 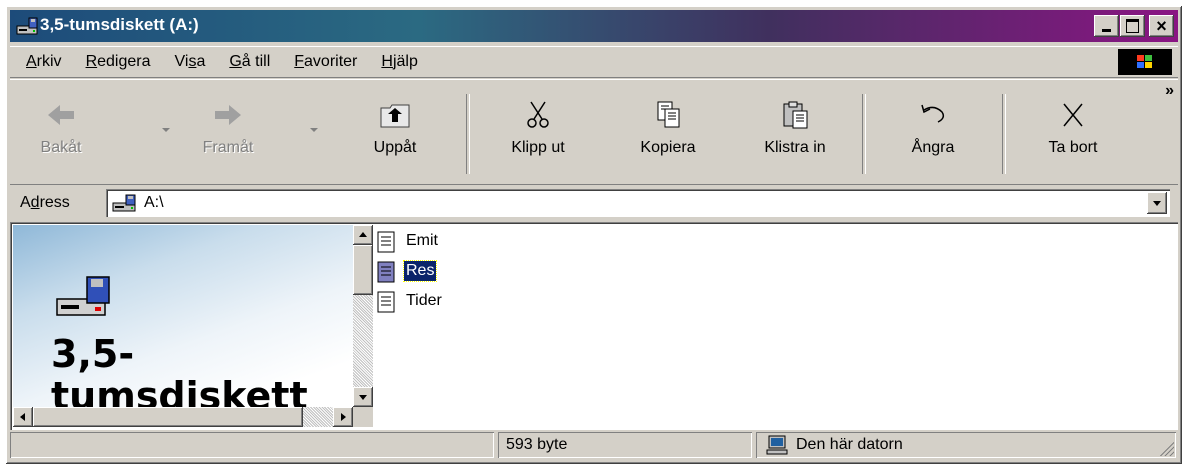 I want to click on scissors-icon, so click(x=538, y=114).